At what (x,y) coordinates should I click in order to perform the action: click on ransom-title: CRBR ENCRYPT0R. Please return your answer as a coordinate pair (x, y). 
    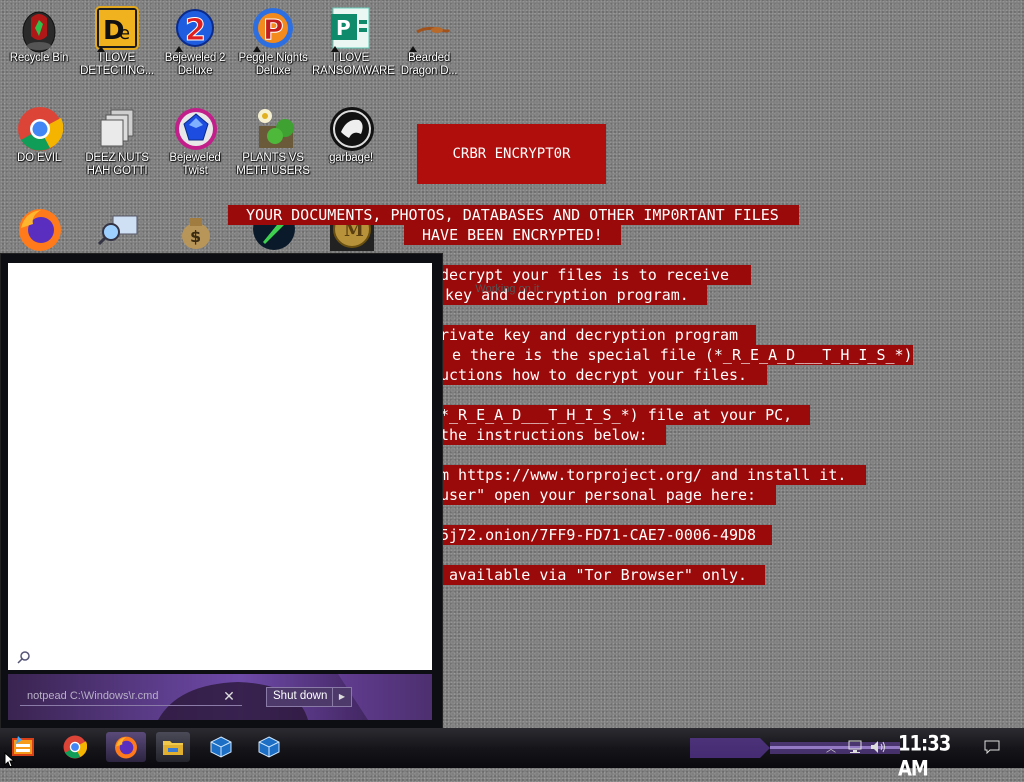
    Looking at the image, I should click on (511, 154).